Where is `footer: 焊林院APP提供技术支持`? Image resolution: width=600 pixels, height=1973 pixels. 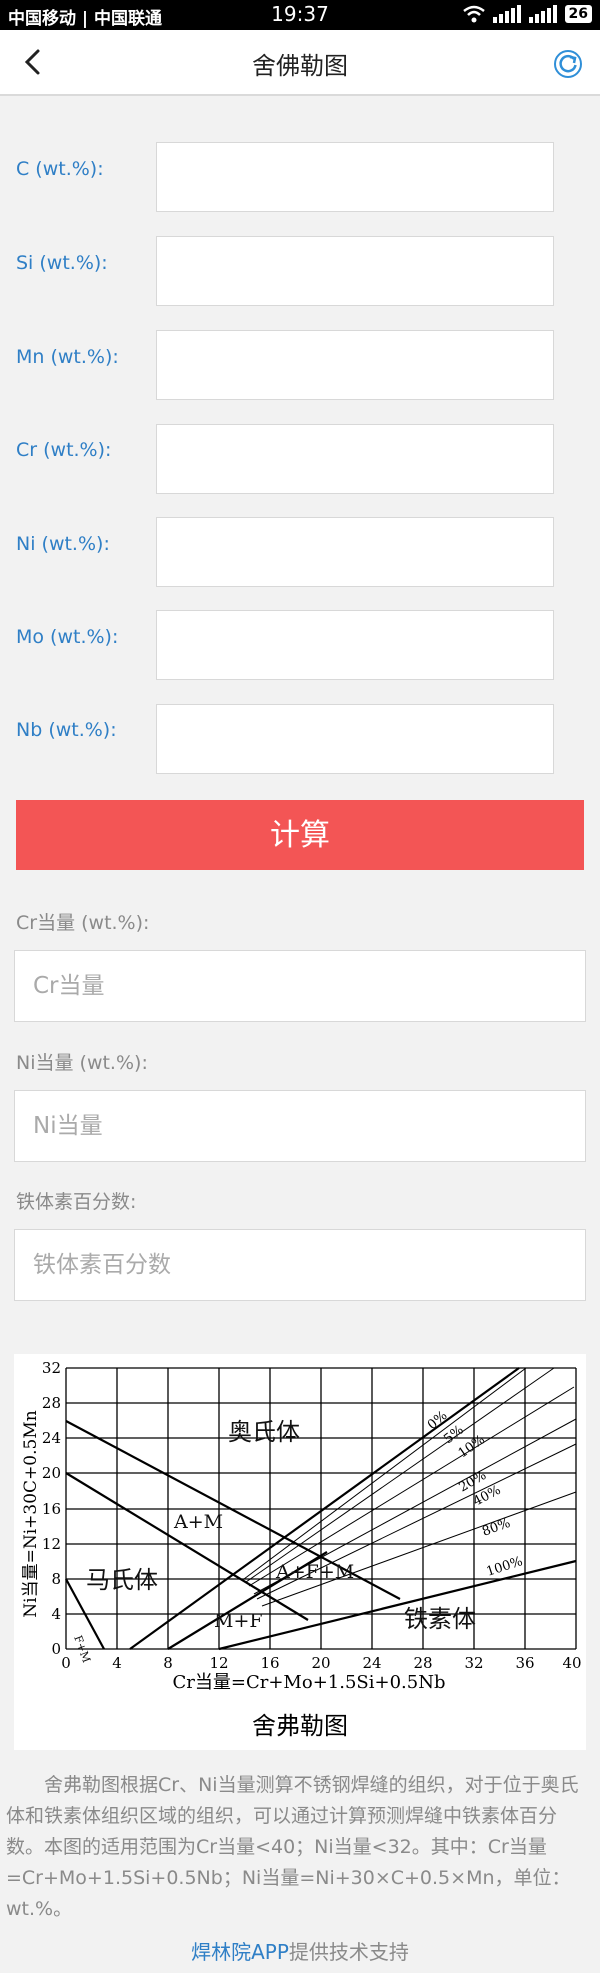
footer: 焊林院APP提供技术支持 is located at coordinates (300, 1950).